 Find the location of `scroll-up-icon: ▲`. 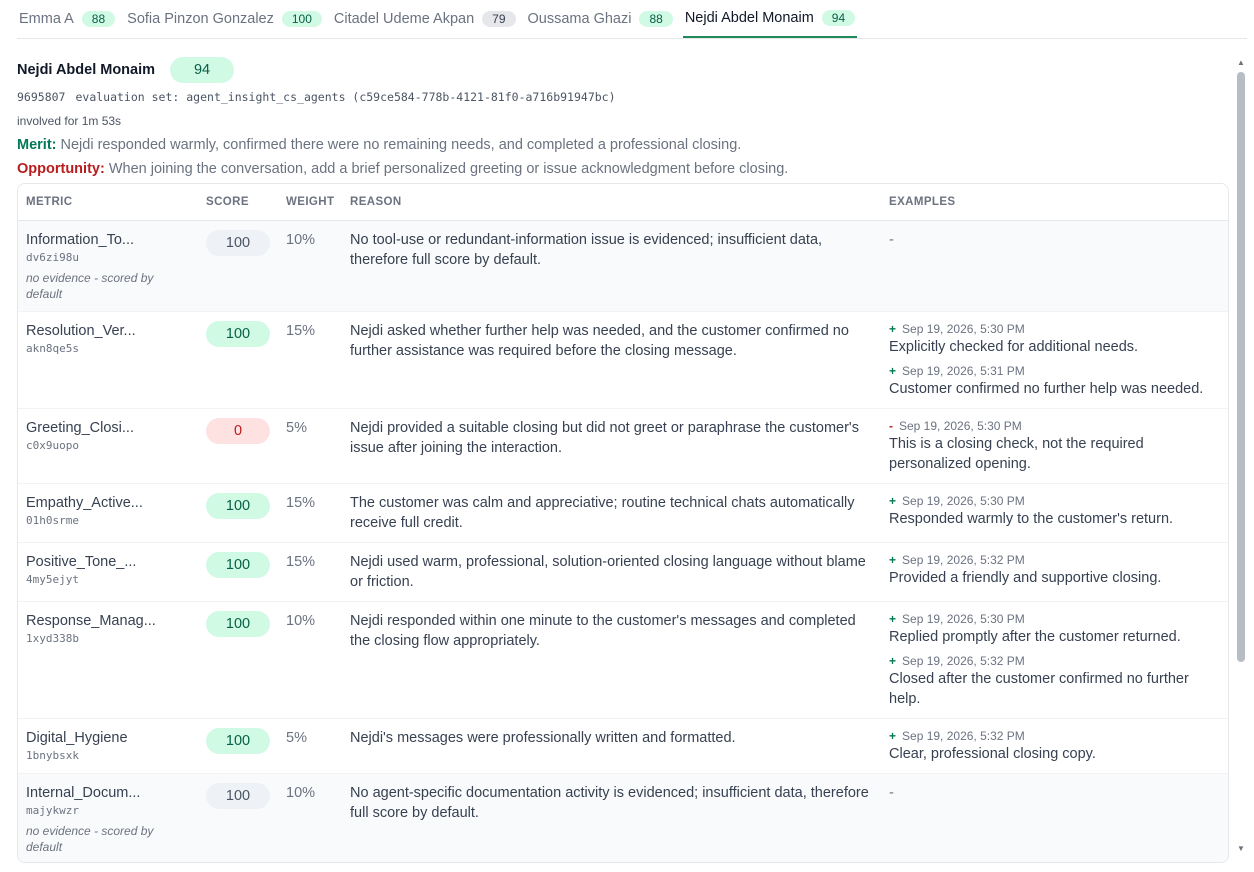

scroll-up-icon: ▲ is located at coordinates (1241, 63).